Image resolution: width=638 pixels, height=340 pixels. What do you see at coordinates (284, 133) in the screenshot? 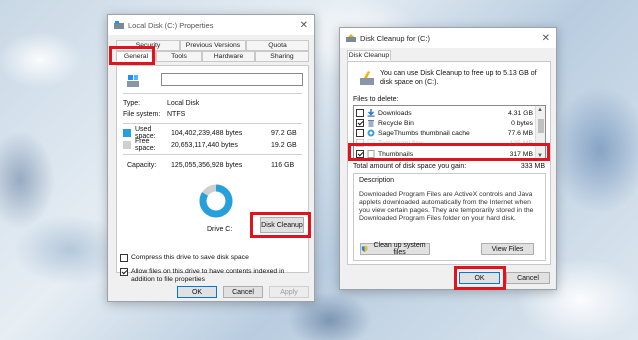
I see `used-gb: 97.2 GB` at bounding box center [284, 133].